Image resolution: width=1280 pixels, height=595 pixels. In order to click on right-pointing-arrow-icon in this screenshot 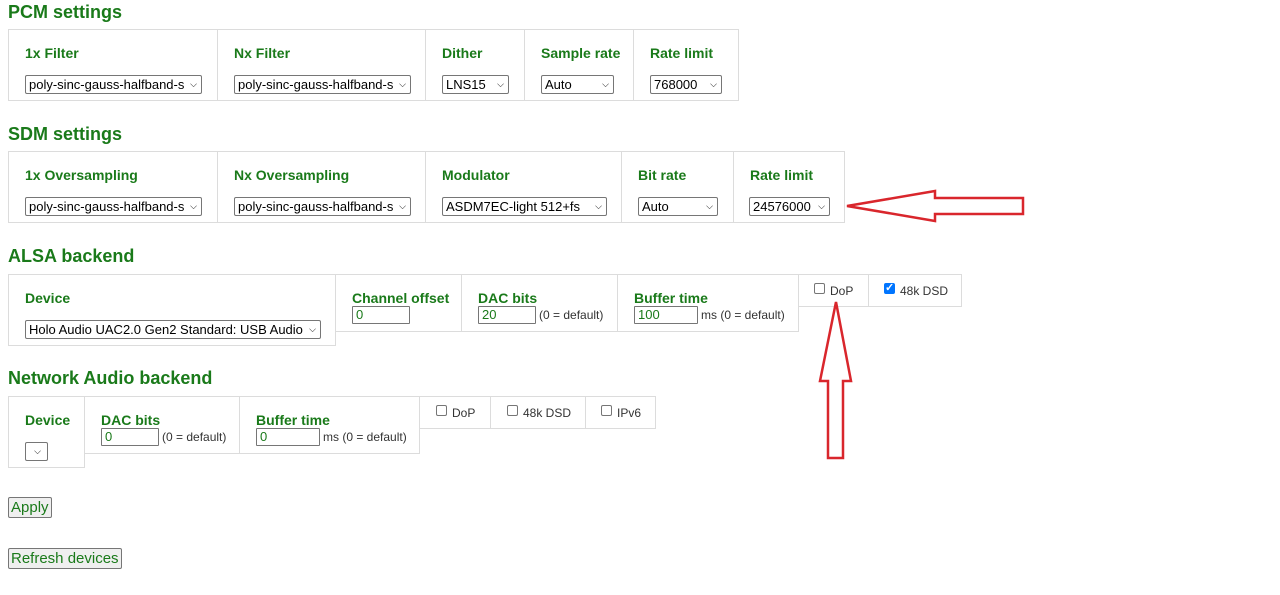, I will do `click(935, 206)`.